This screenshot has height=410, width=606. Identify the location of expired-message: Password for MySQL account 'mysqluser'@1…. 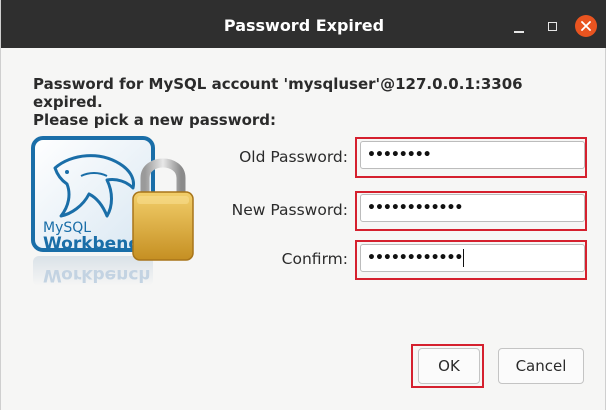
(313, 102).